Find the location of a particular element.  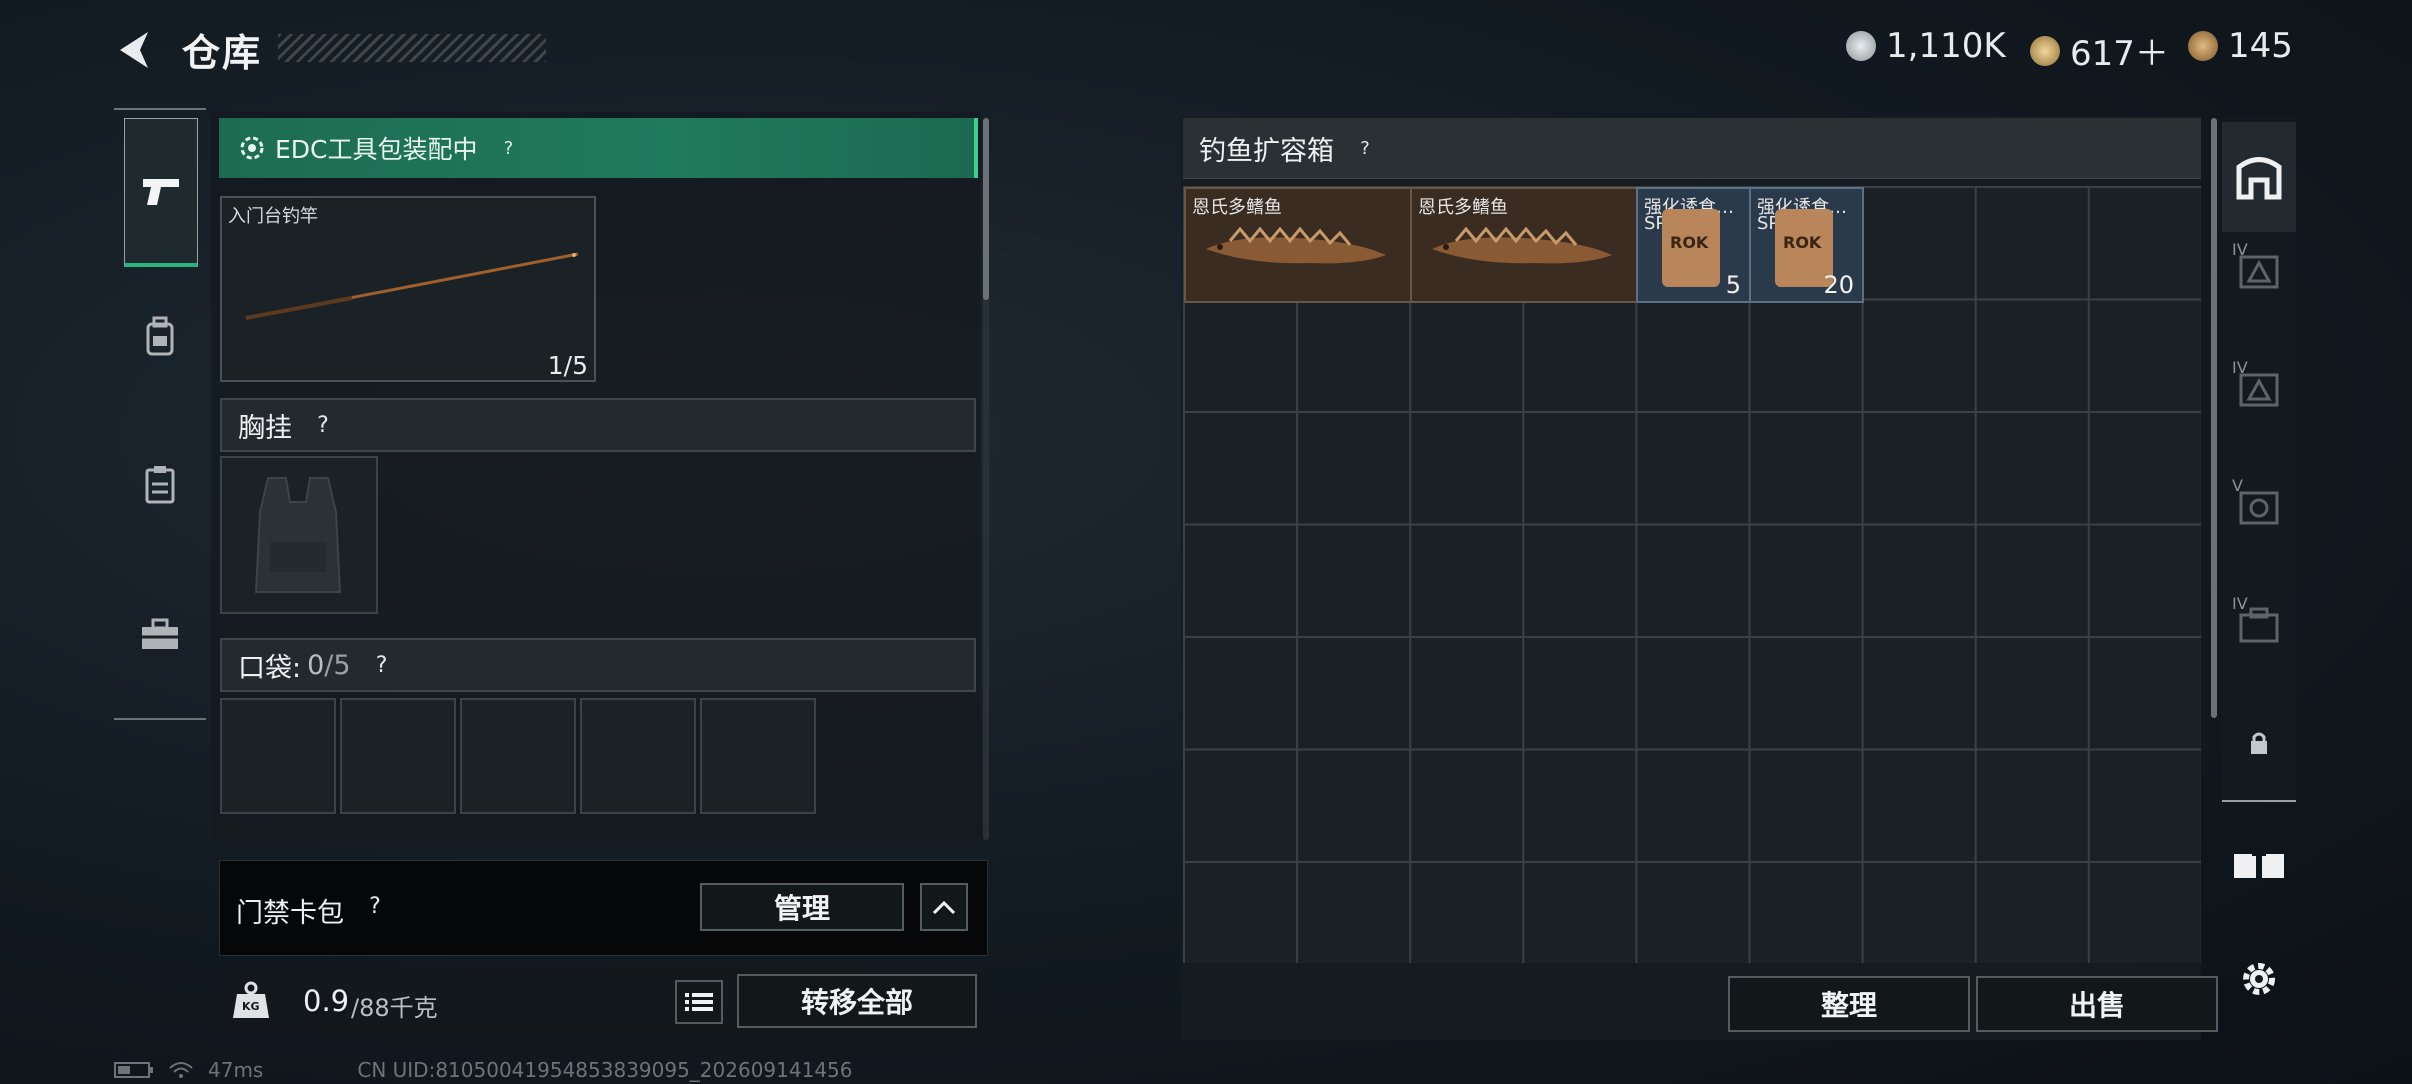

bait-item: 强化诱食… SP ROK 20 is located at coordinates (1806, 245).